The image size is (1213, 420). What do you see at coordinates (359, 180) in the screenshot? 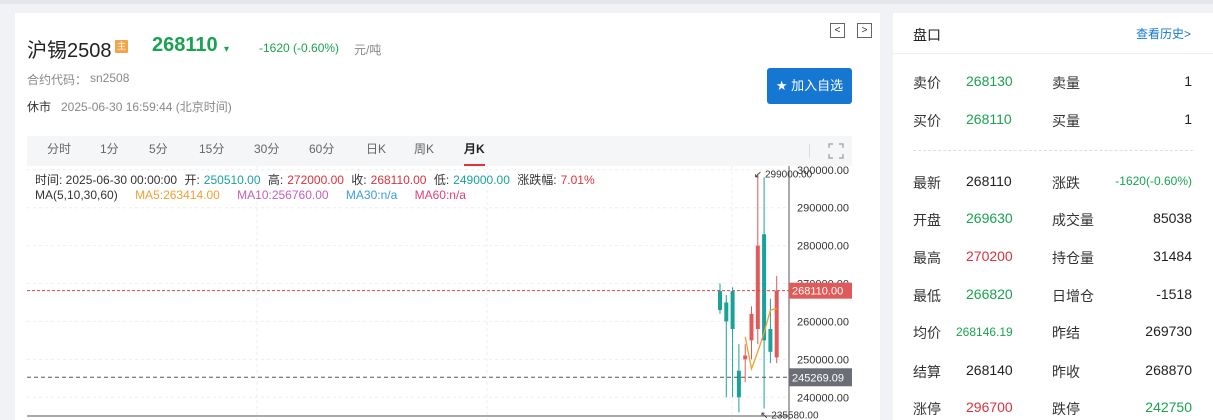
I see `info-close-label: 收:` at bounding box center [359, 180].